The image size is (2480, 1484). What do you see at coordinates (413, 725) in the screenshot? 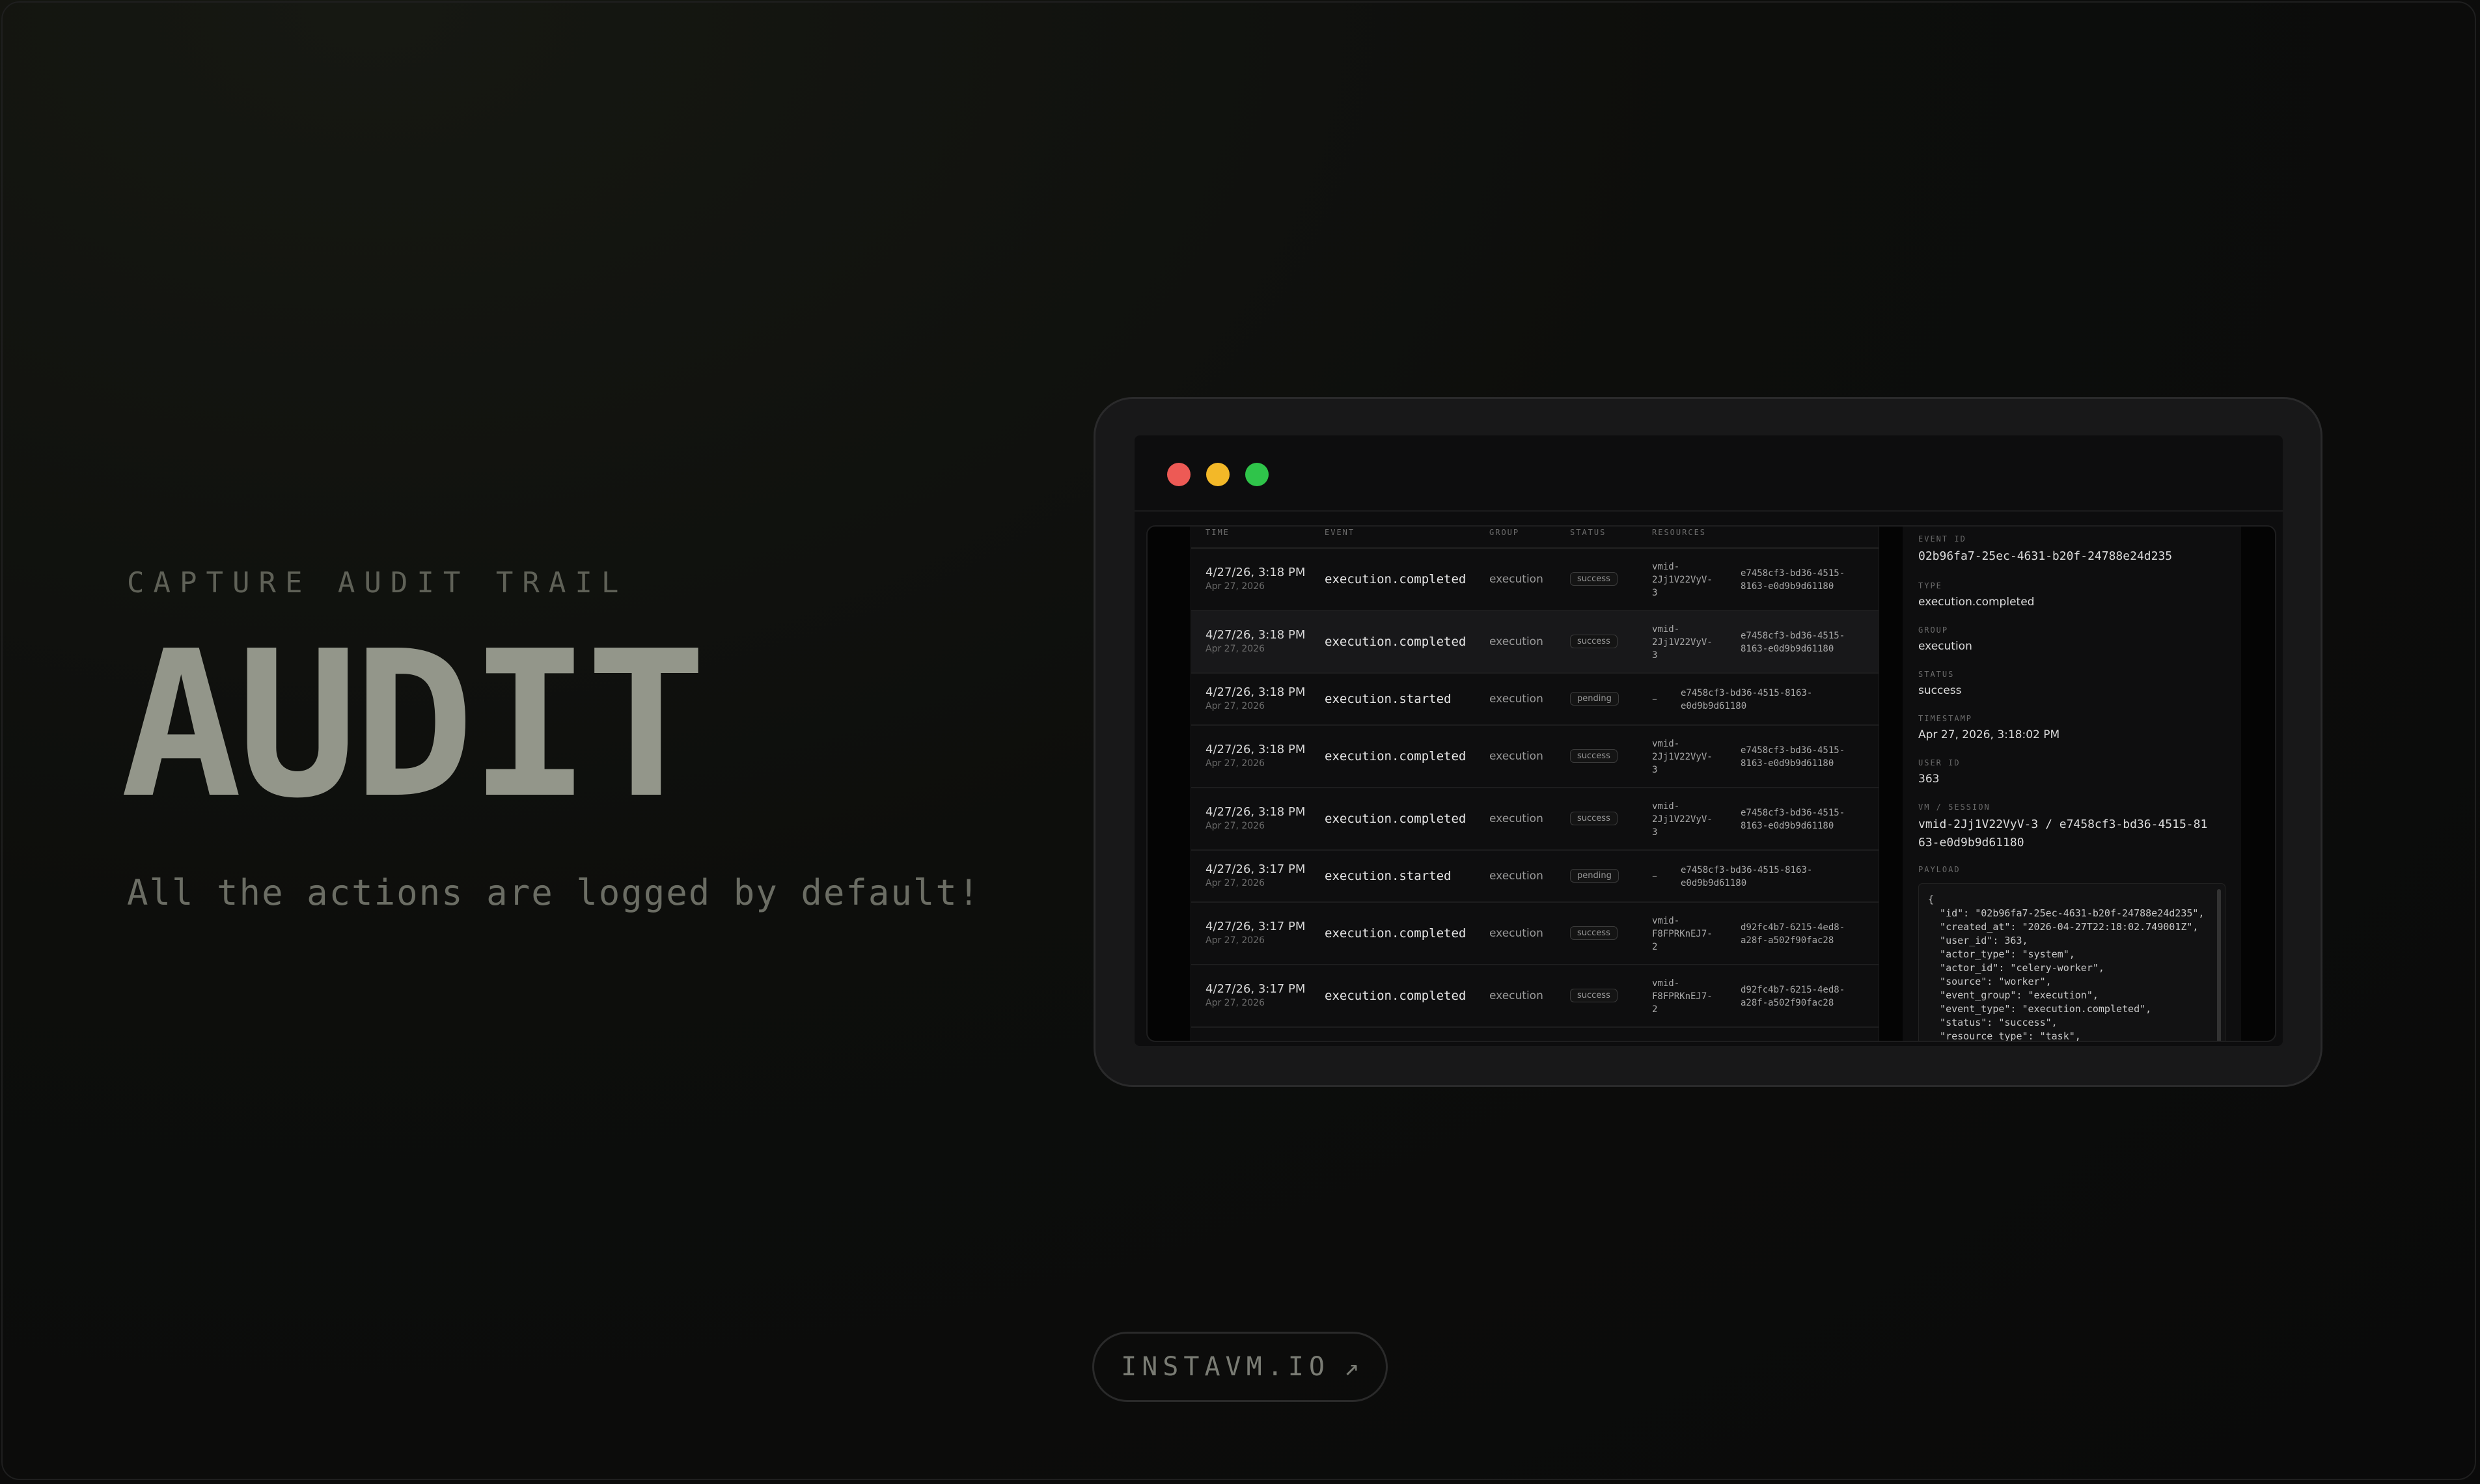
I see `hero-title: AUDIT` at bounding box center [413, 725].